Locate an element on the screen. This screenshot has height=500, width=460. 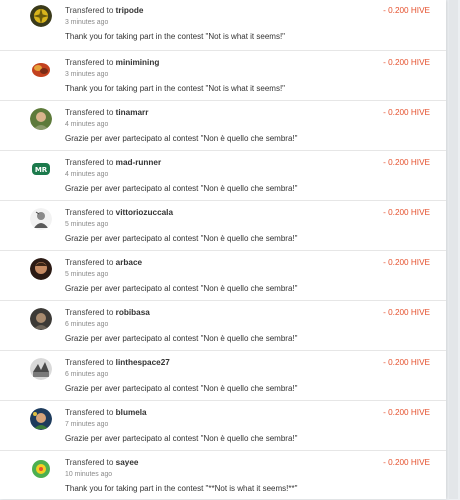
transfer-title: Transfered to robibasa is located at coordinates (107, 312).